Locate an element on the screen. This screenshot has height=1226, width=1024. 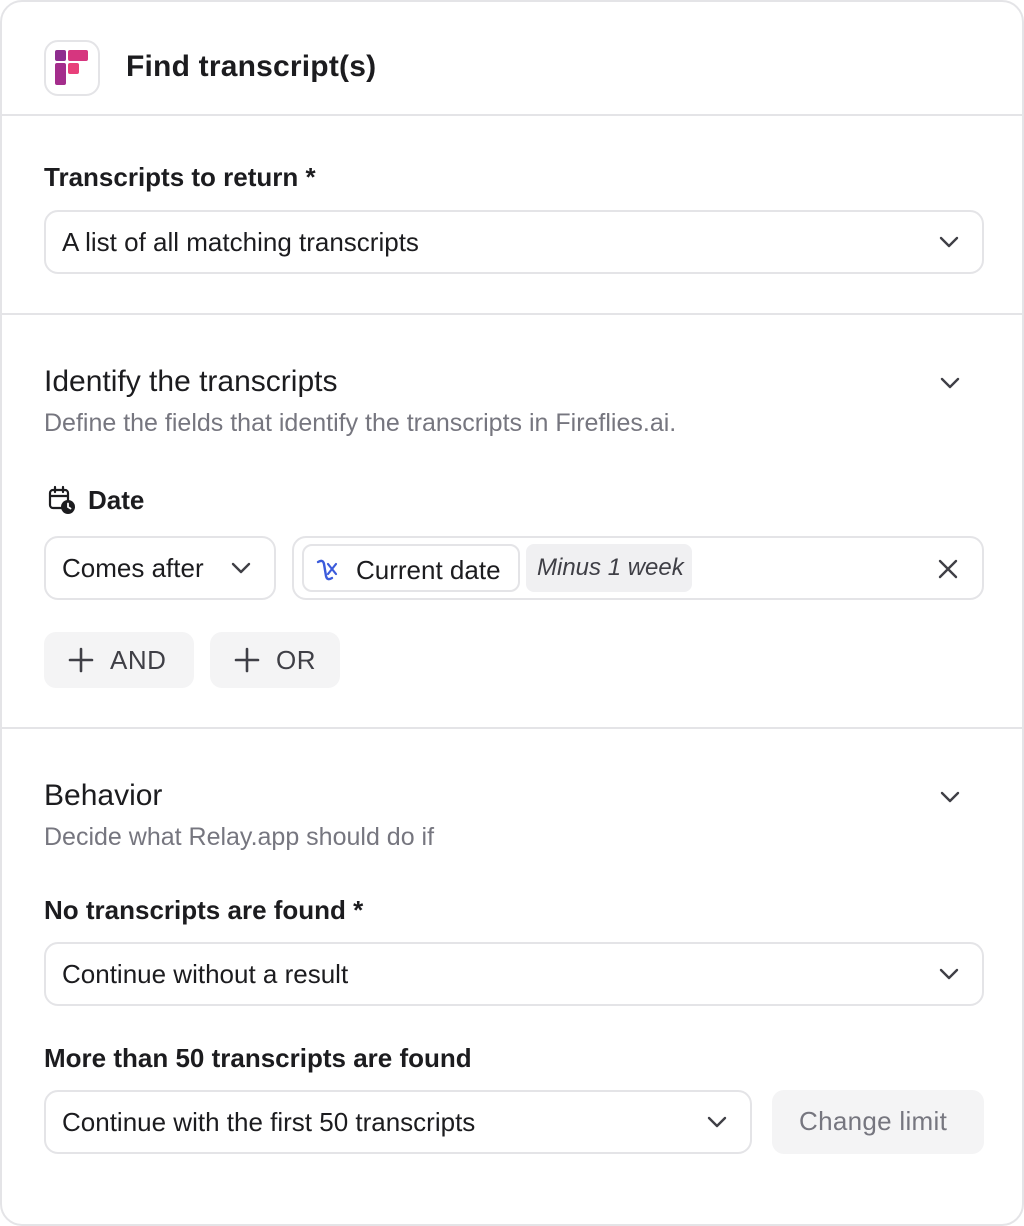
more-than-50-label: More than 50 transcripts are found is located at coordinates (258, 1058).